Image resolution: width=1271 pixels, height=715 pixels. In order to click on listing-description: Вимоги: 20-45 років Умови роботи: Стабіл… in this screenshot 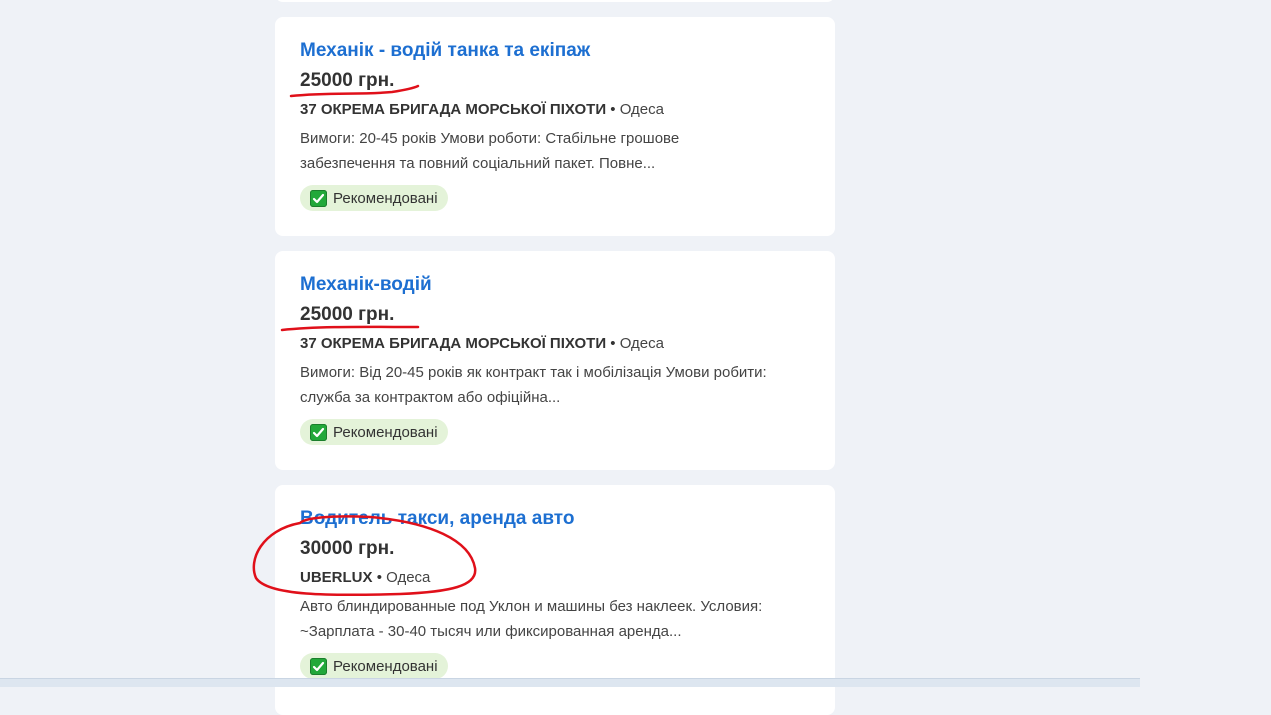, I will do `click(555, 151)`.